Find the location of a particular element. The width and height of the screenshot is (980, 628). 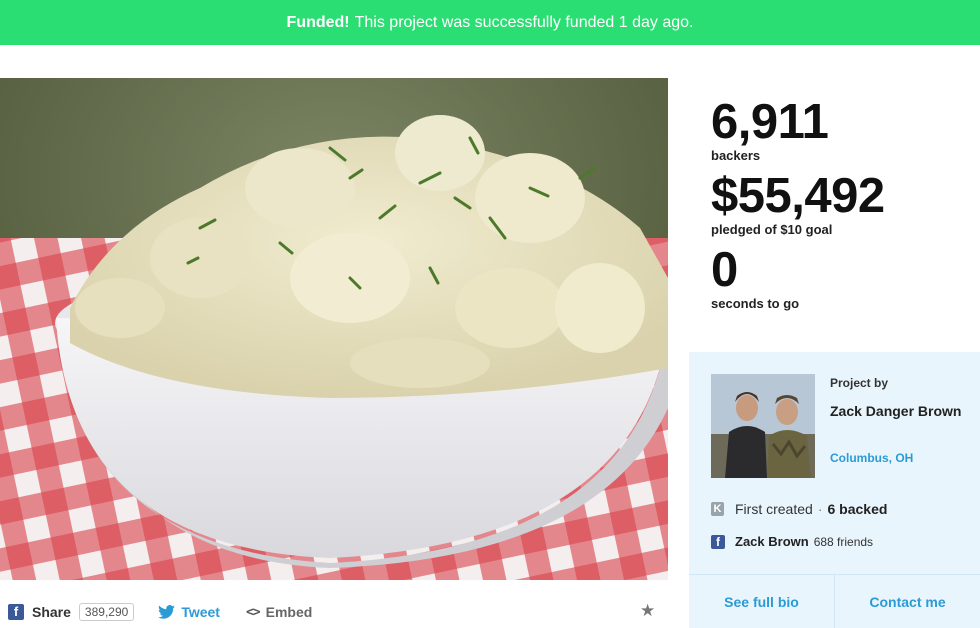

creator-history: K First created · 6 backed is located at coordinates (799, 509).